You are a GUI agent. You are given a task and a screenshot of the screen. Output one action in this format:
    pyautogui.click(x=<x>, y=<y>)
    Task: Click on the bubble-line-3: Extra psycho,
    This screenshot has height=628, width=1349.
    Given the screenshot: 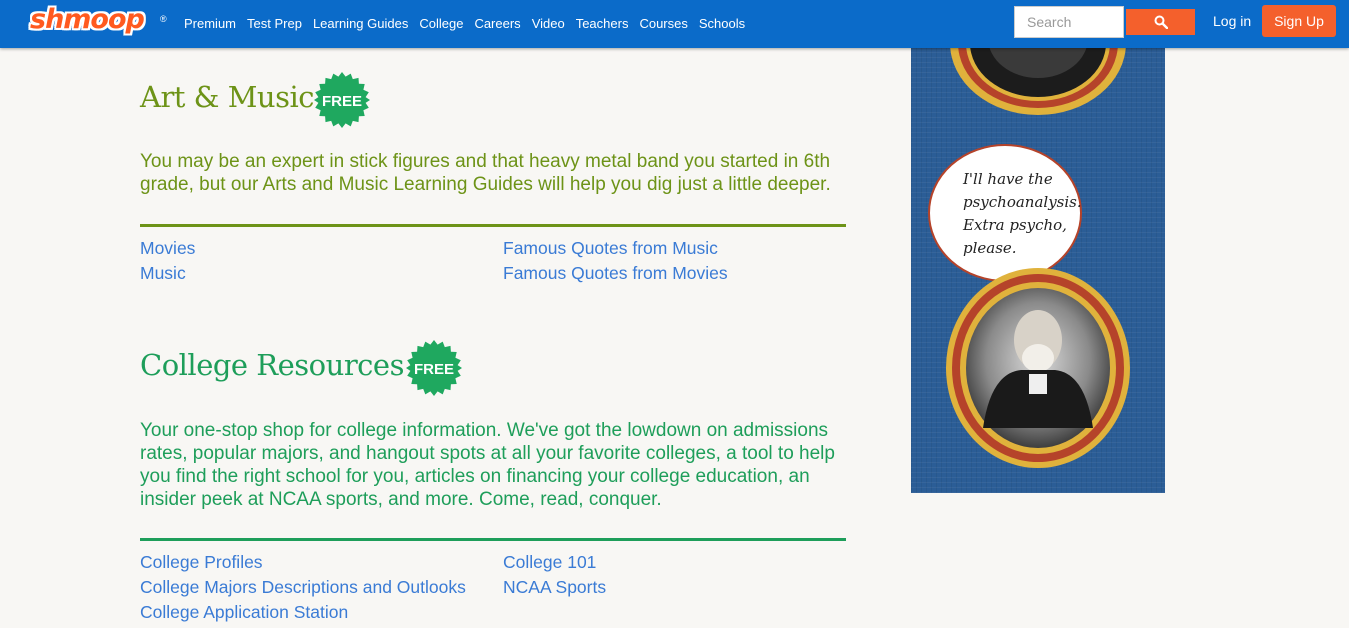 What is the action you would take?
    pyautogui.click(x=1014, y=225)
    